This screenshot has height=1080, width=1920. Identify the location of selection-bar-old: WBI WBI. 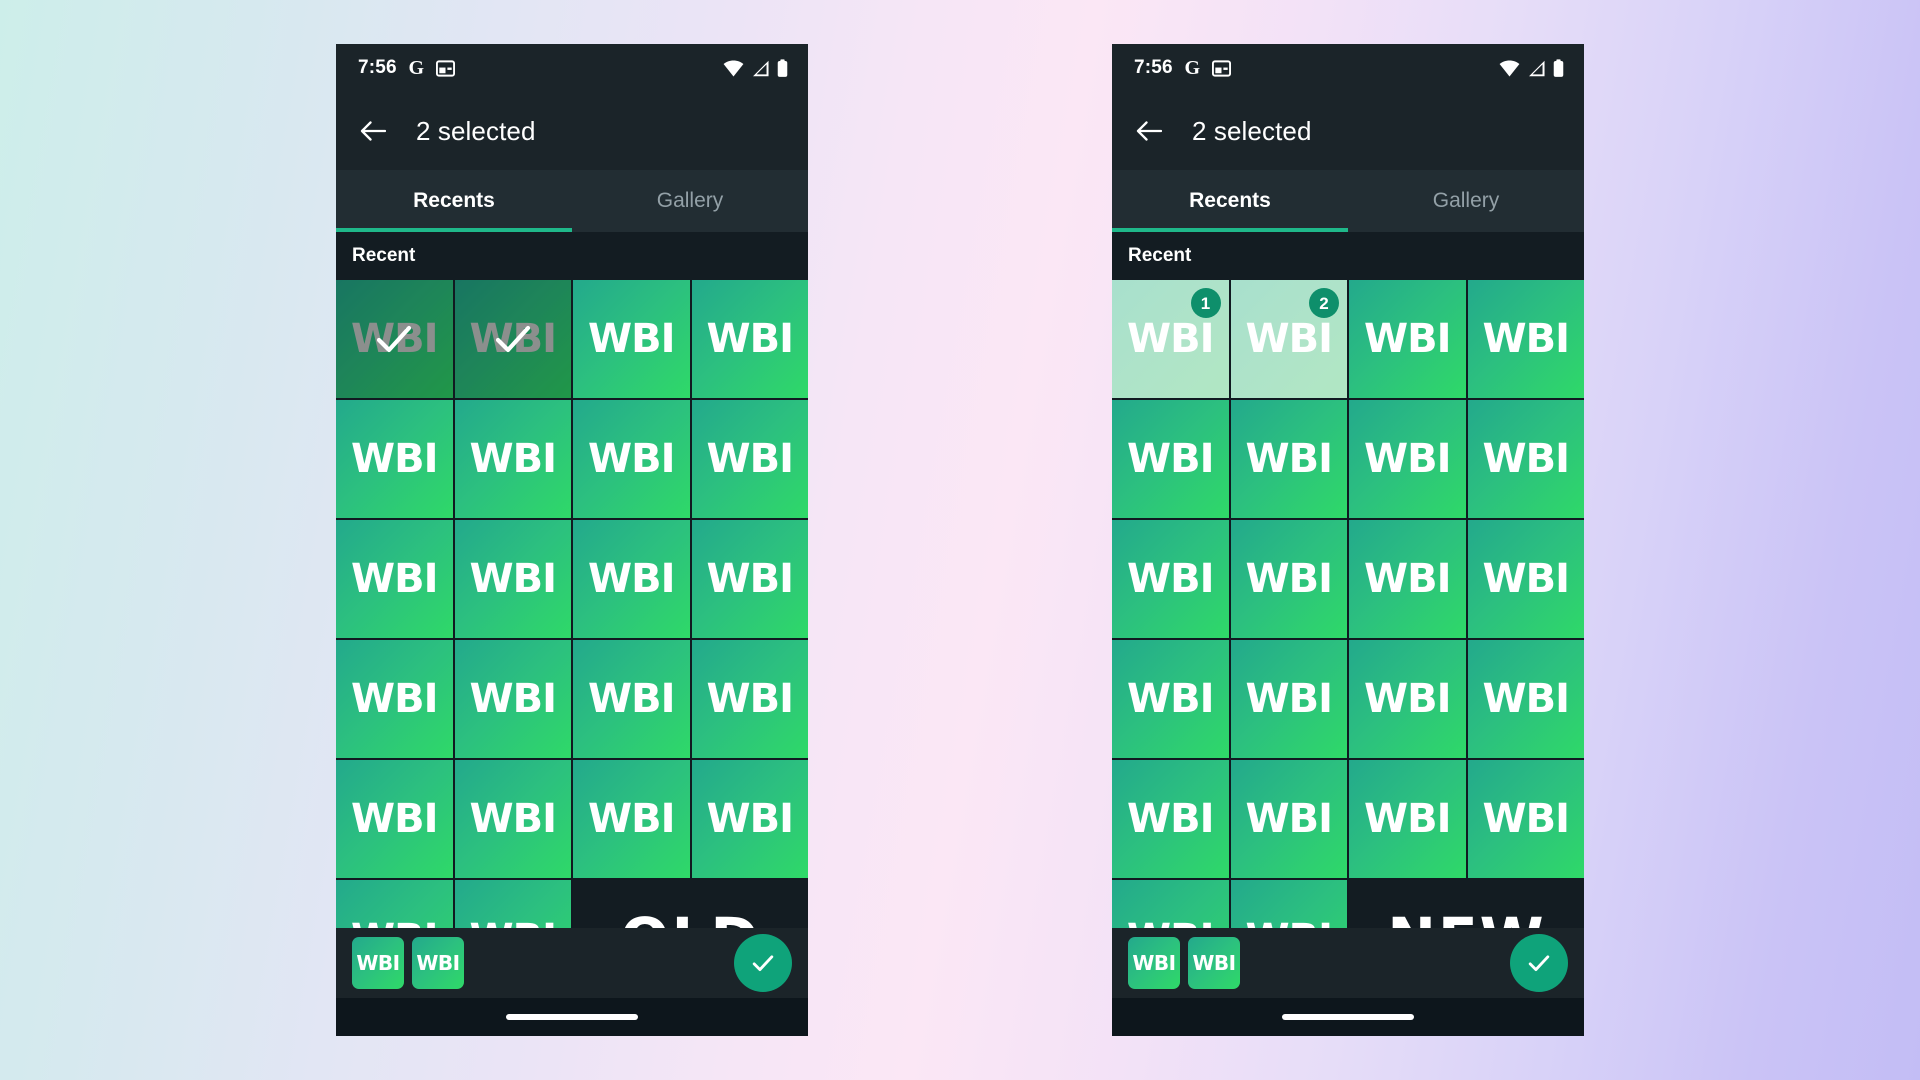
(572, 963).